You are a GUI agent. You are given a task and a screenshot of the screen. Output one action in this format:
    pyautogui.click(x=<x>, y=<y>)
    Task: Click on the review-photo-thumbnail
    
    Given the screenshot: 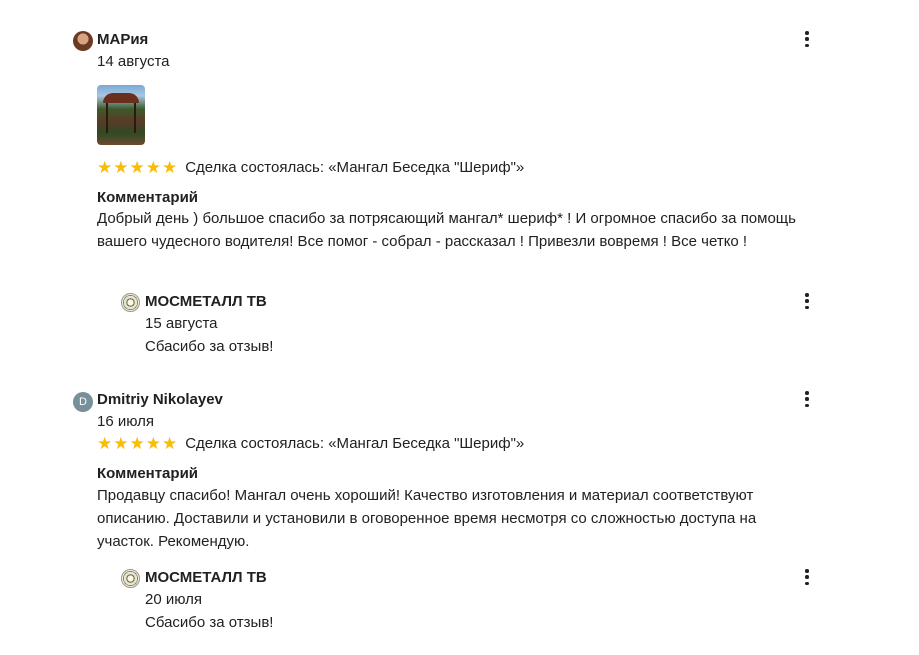 What is the action you would take?
    pyautogui.click(x=121, y=115)
    